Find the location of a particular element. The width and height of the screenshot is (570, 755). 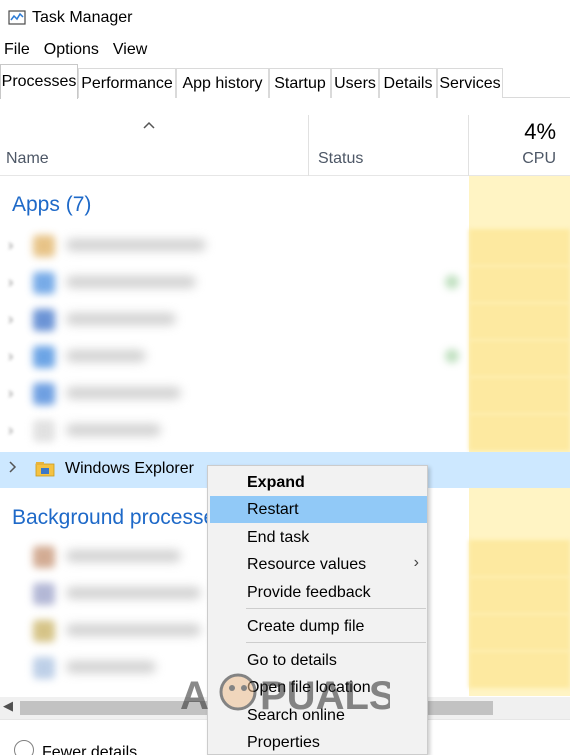

task-manager-icon is located at coordinates (17, 18).